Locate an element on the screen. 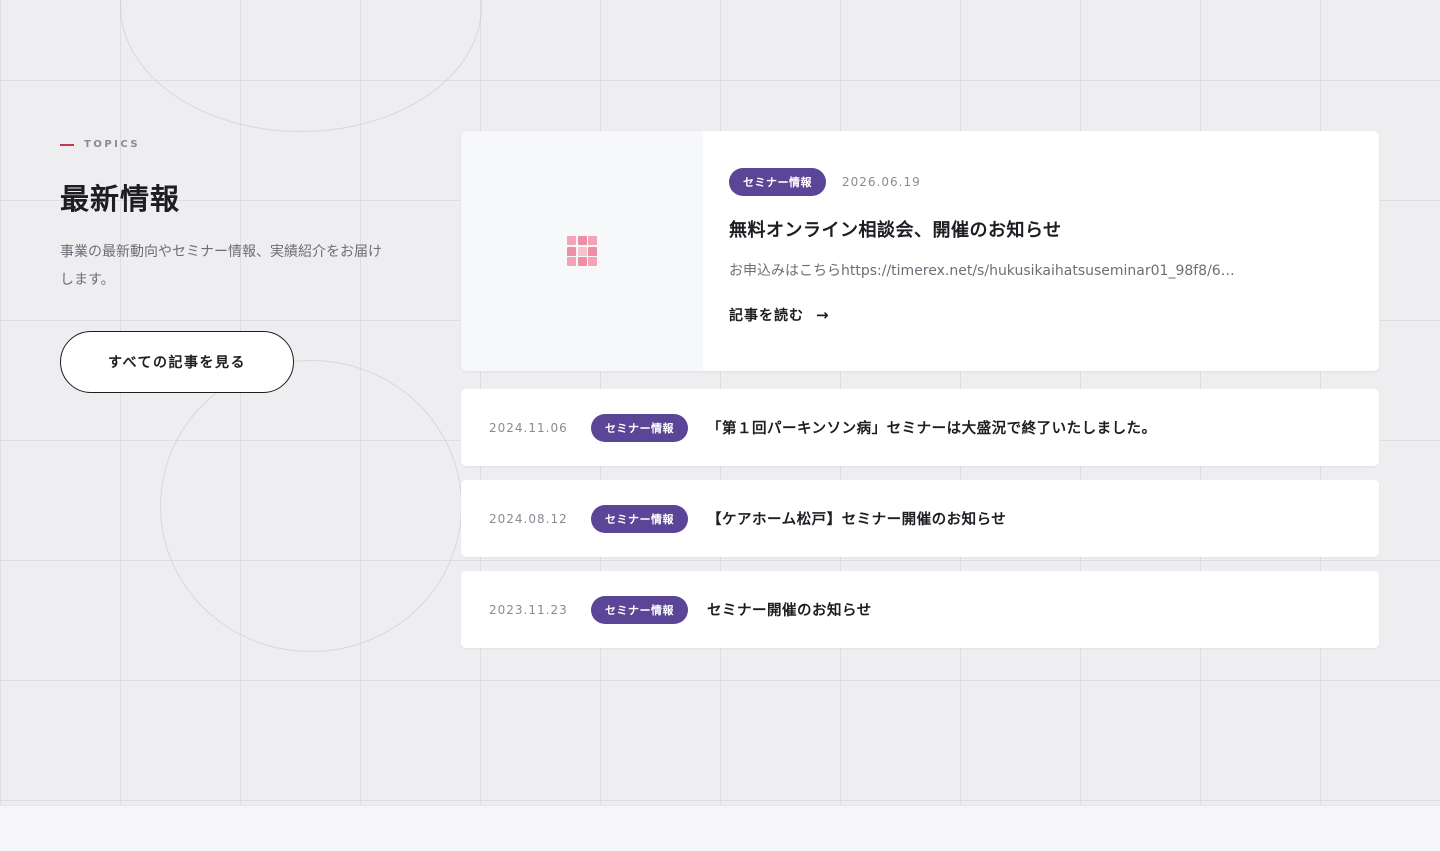 Image resolution: width=1440 pixels, height=851 pixels. next-section-band is located at coordinates (720, 828).